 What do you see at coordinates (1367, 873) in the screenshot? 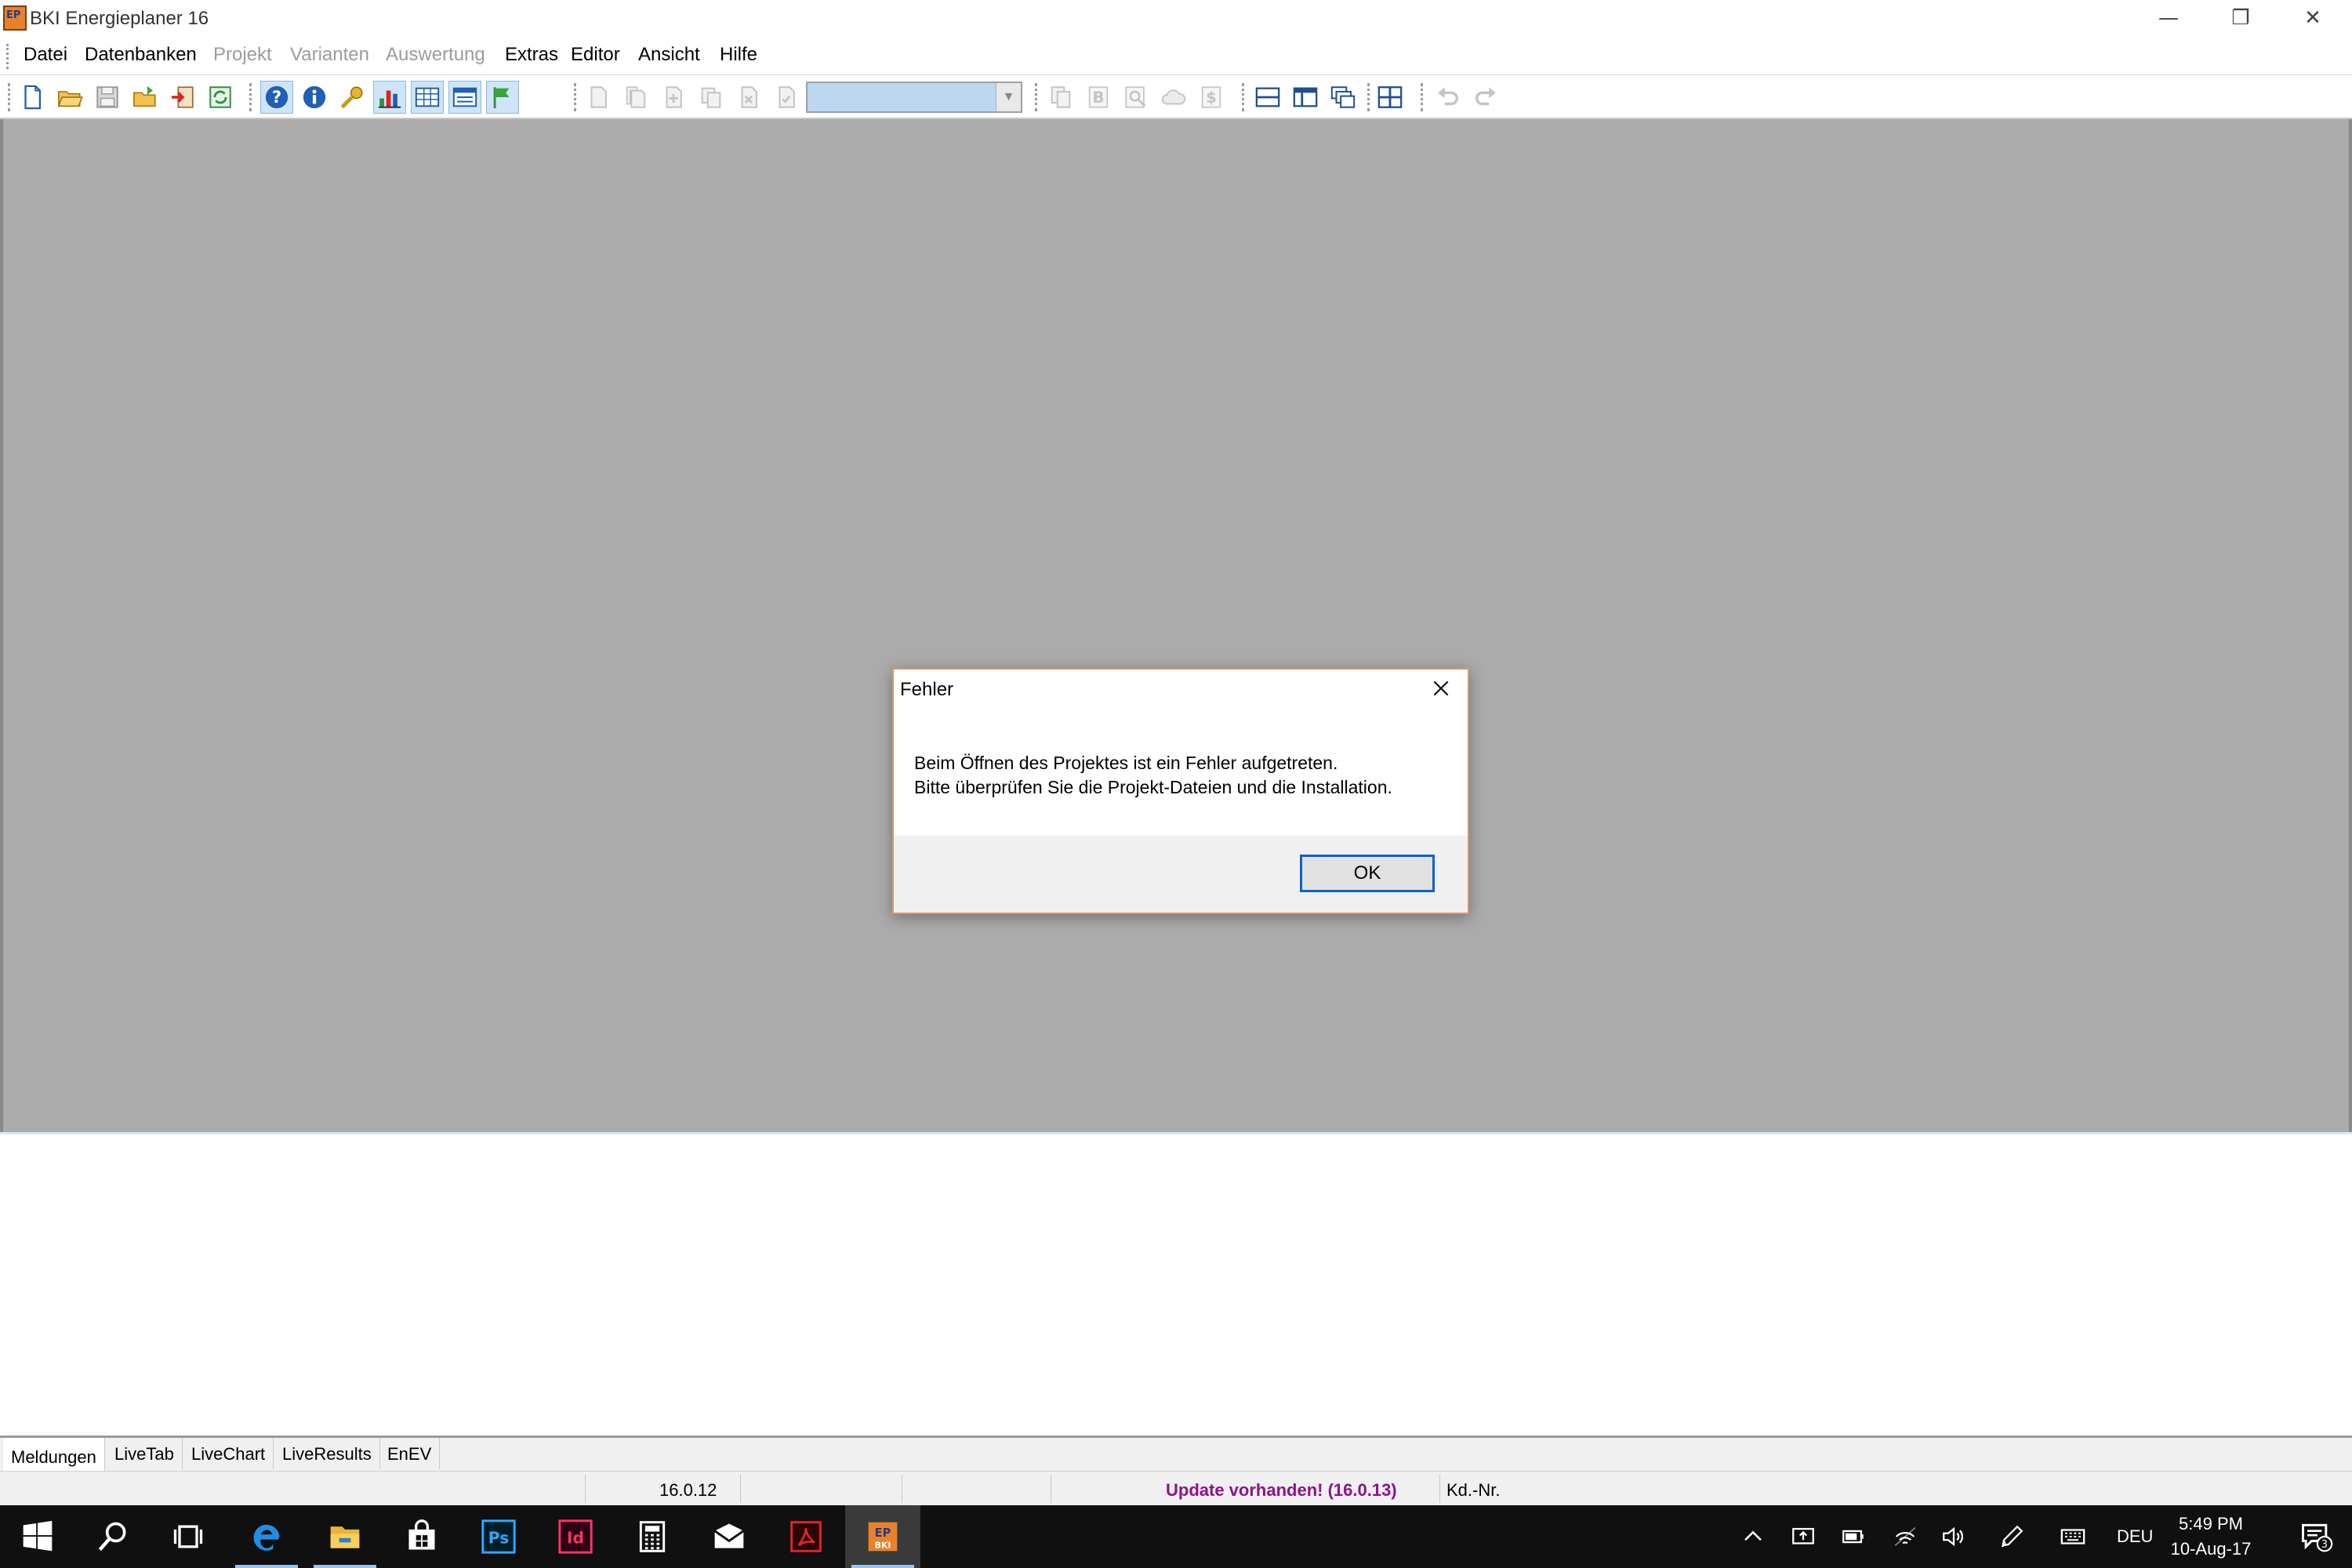
I see `ok-button: OK` at bounding box center [1367, 873].